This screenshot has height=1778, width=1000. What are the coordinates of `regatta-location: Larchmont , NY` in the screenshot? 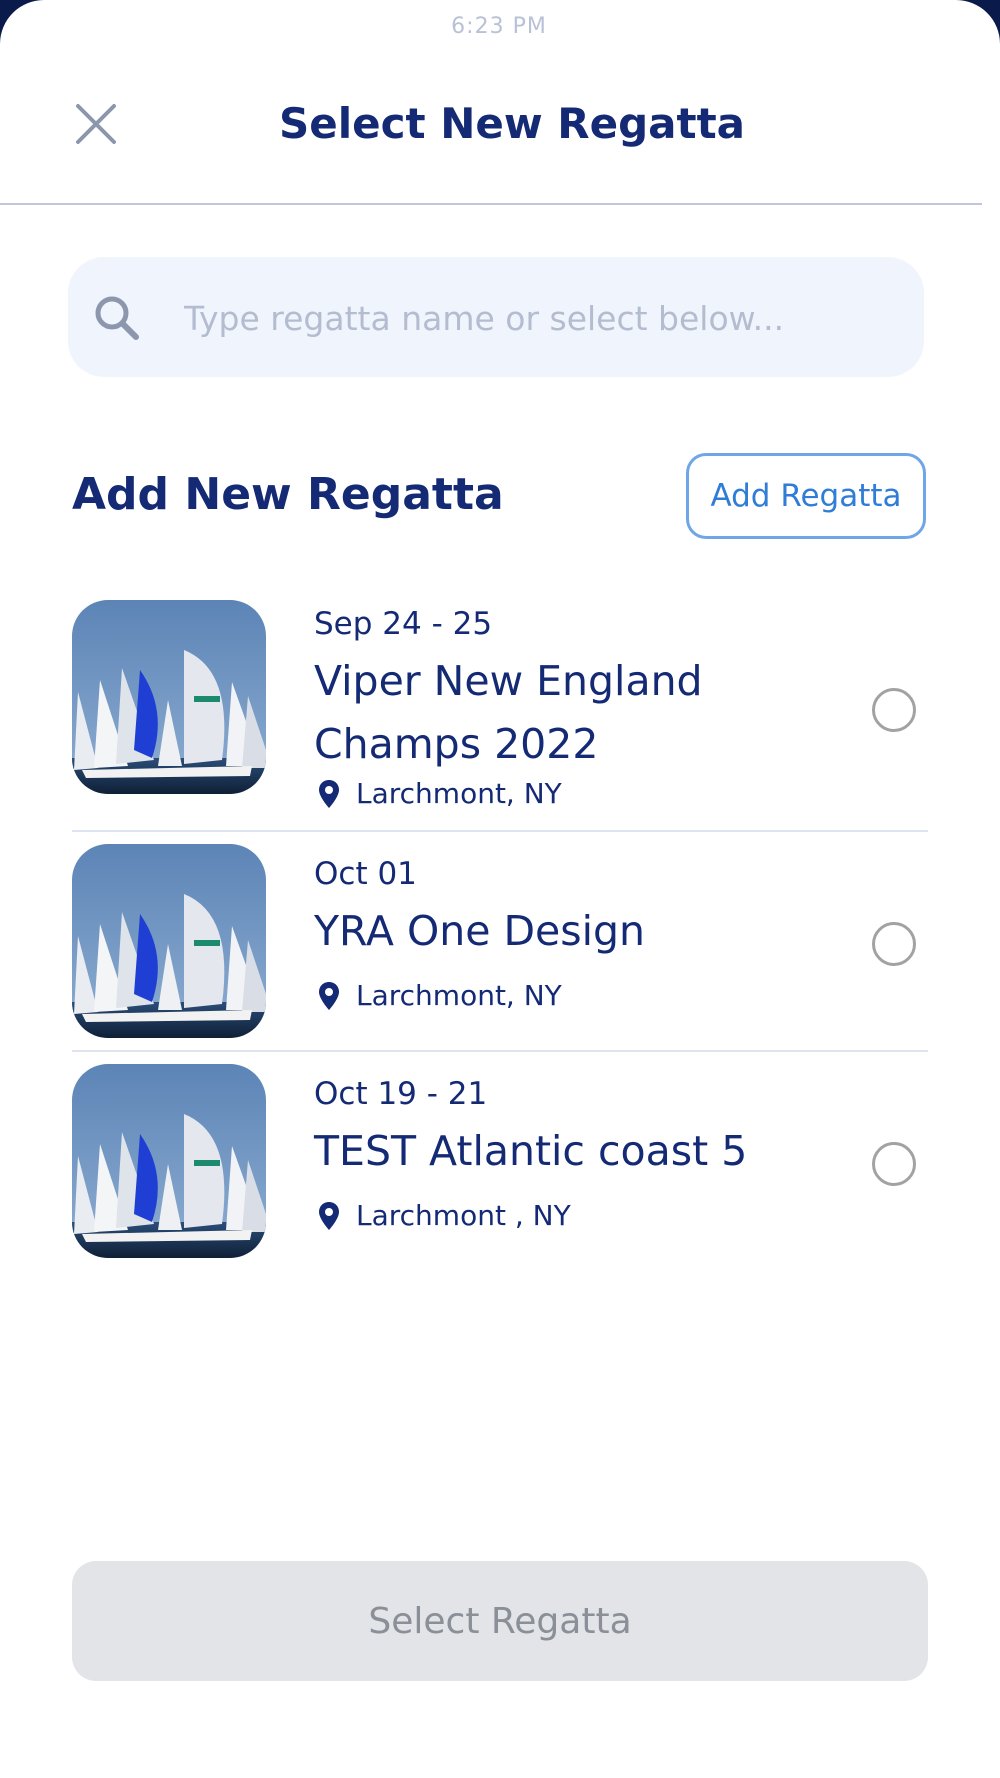 It's located at (444, 1216).